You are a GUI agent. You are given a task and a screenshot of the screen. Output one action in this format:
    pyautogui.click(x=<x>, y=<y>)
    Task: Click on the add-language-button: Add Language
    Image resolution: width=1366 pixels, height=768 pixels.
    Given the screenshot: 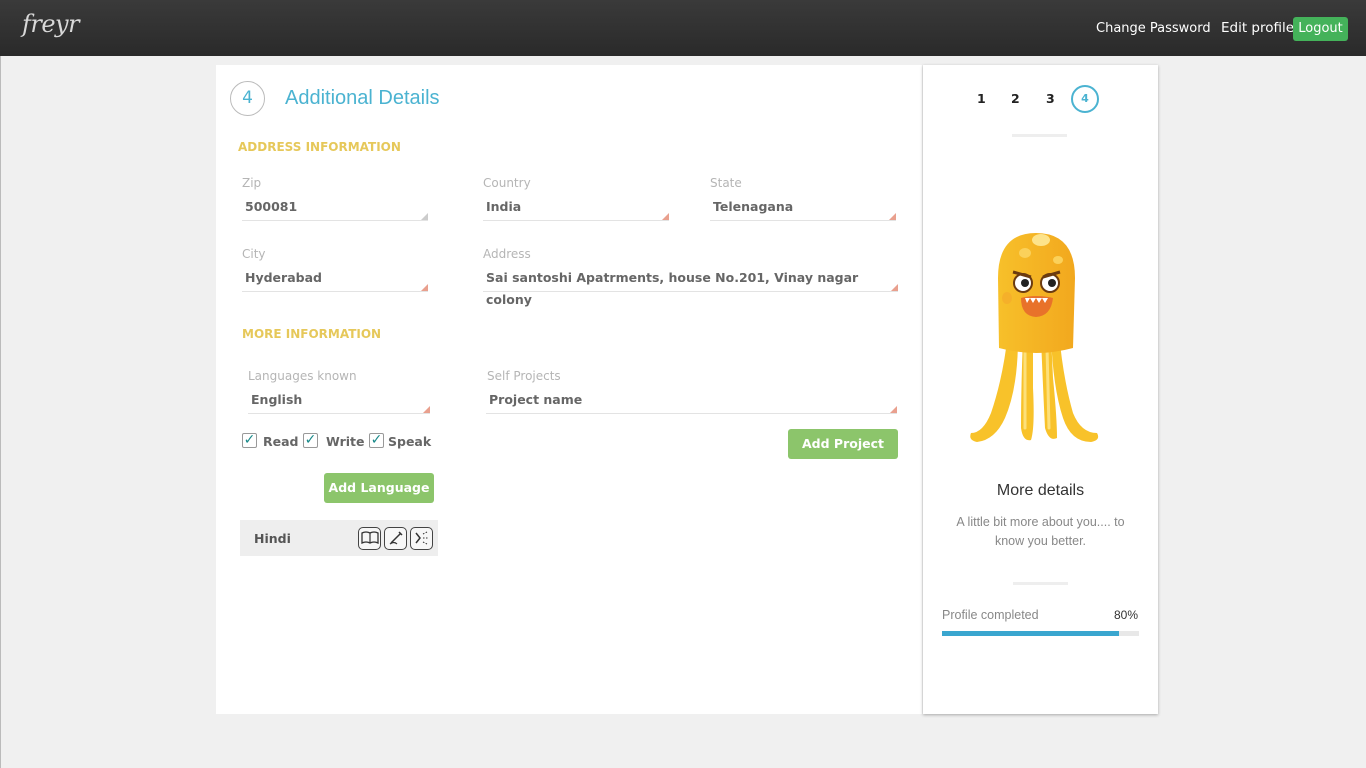 What is the action you would take?
    pyautogui.click(x=379, y=488)
    